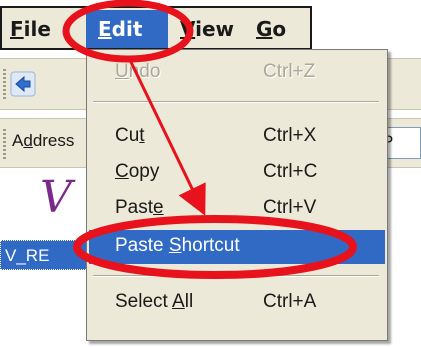 The width and height of the screenshot is (421, 347). What do you see at coordinates (56, 197) in the screenshot?
I see `file-icon-logo: V` at bounding box center [56, 197].